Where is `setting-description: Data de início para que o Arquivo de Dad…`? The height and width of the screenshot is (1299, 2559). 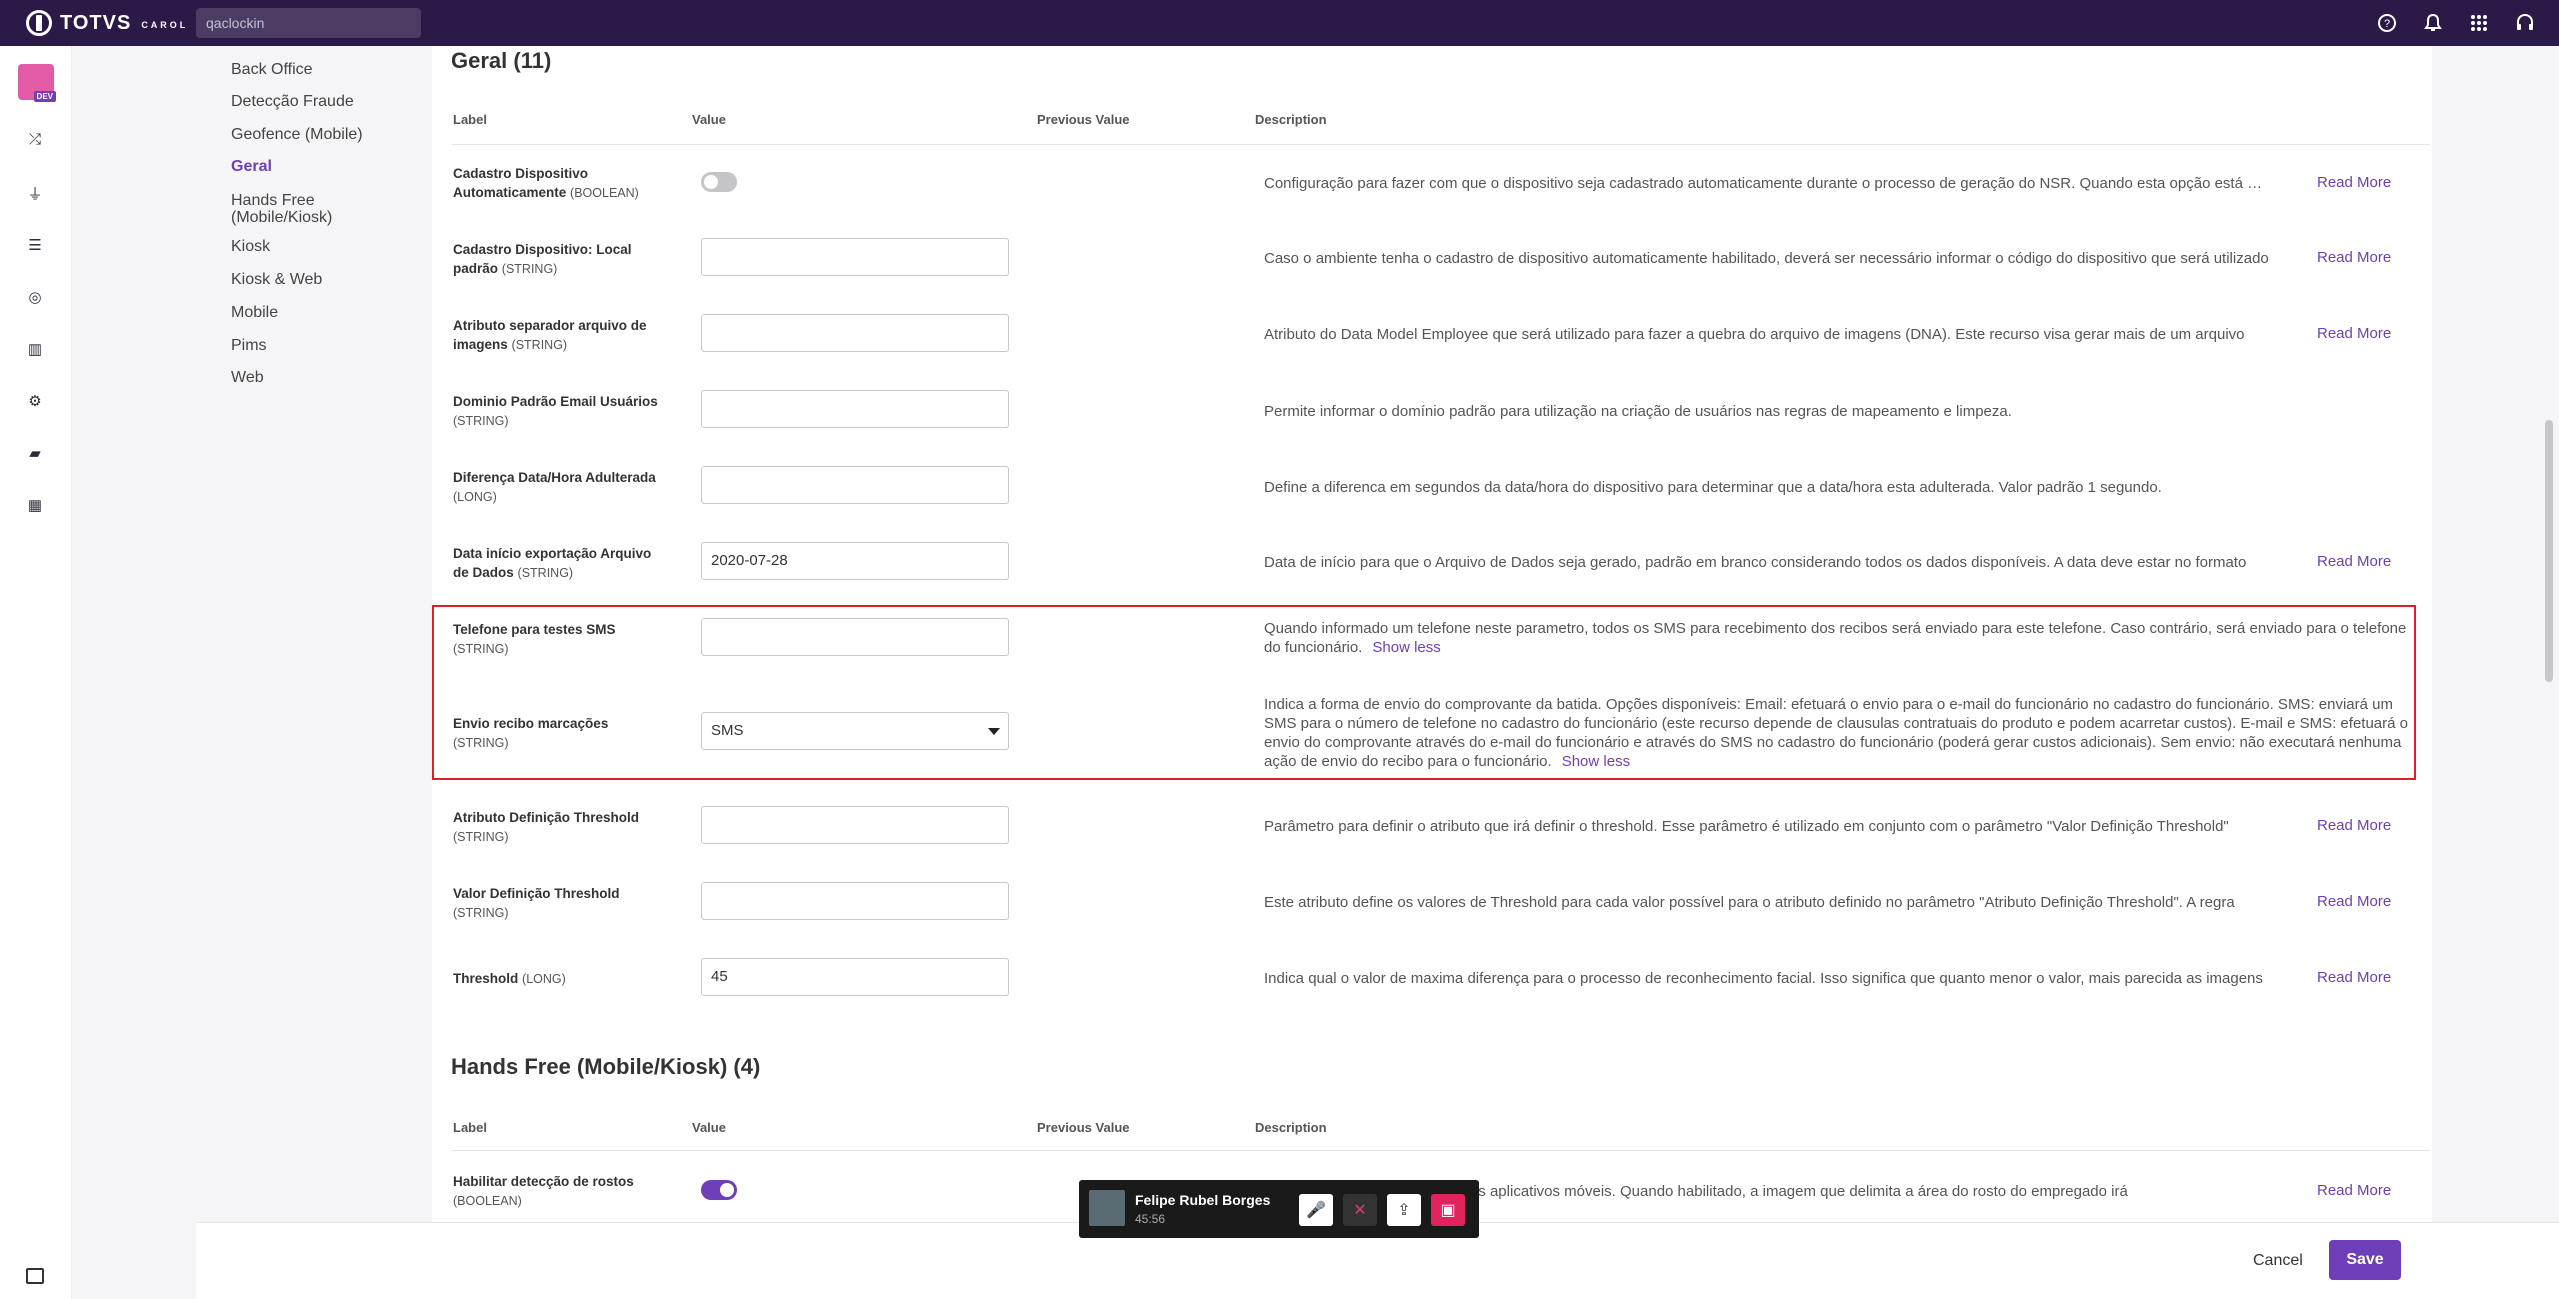 setting-description: Data de início para que o Arquivo de Dad… is located at coordinates (1755, 562).